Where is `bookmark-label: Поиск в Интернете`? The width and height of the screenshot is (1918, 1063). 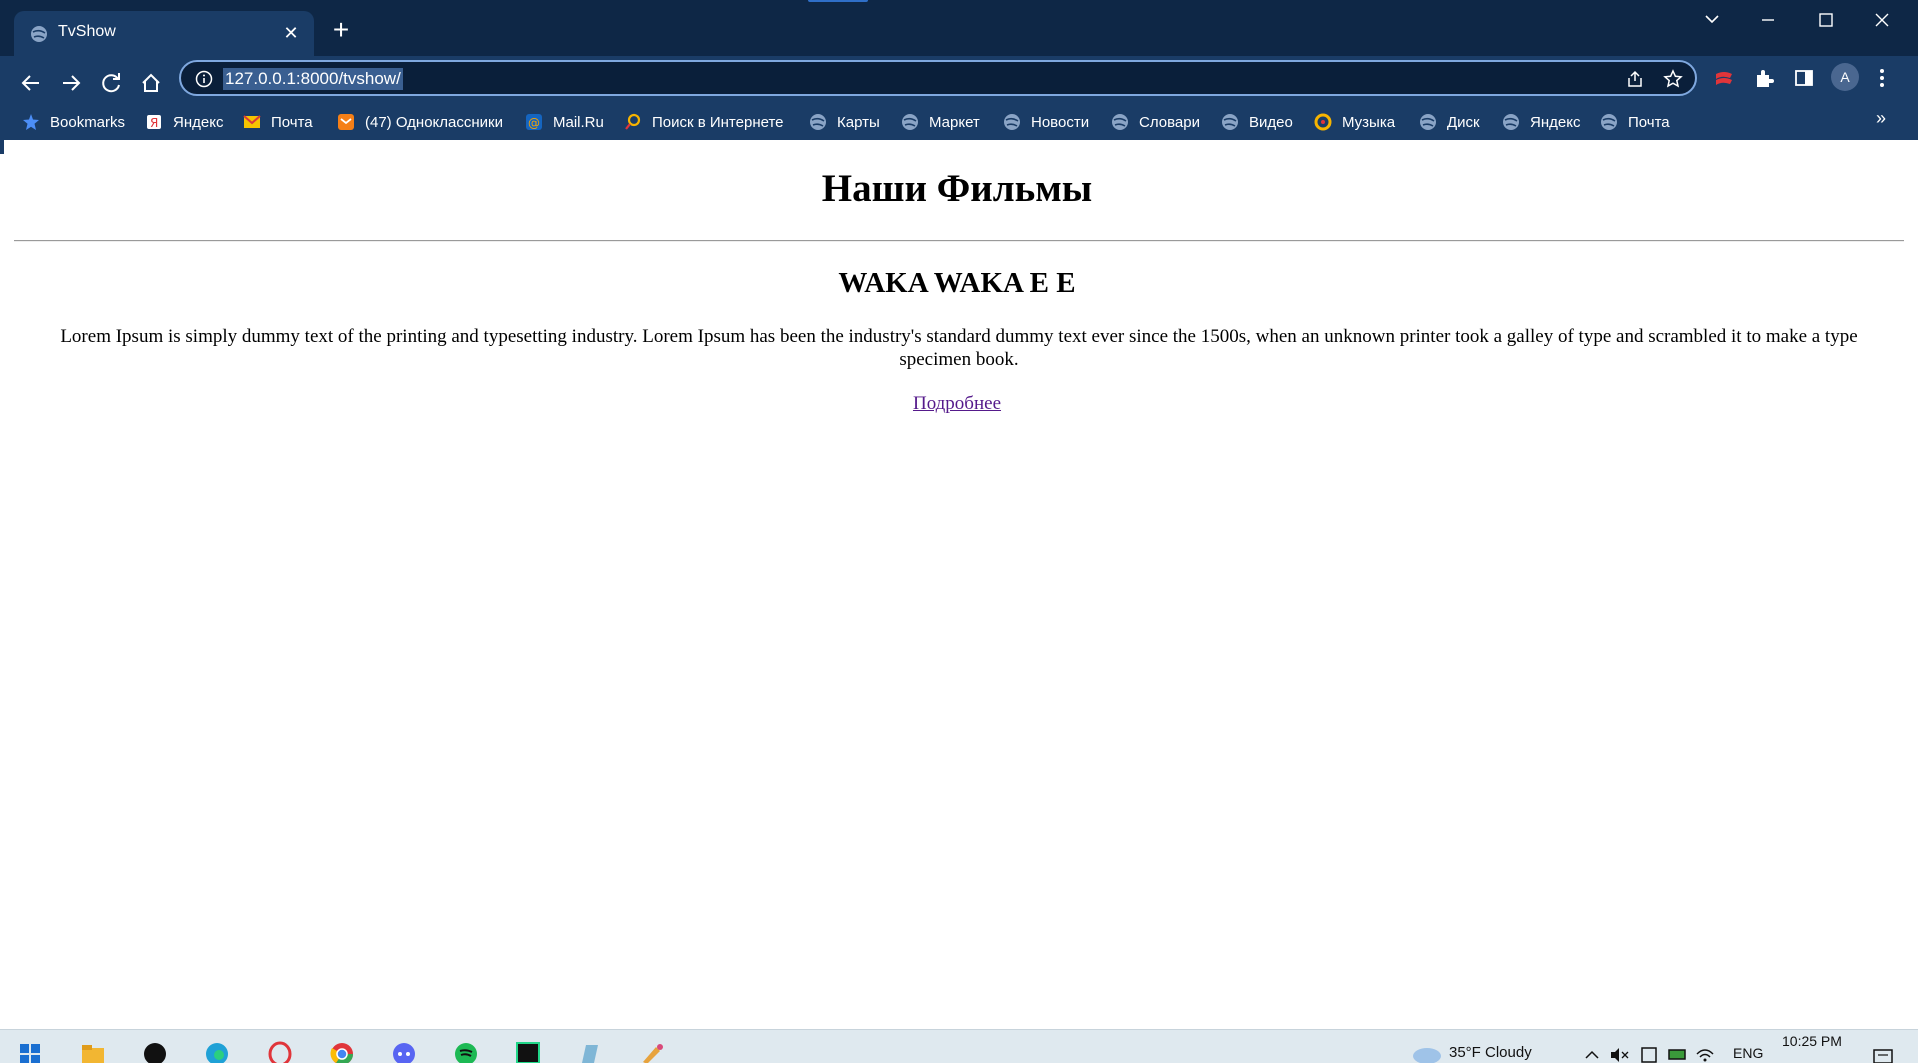 bookmark-label: Поиск в Интернете is located at coordinates (718, 122).